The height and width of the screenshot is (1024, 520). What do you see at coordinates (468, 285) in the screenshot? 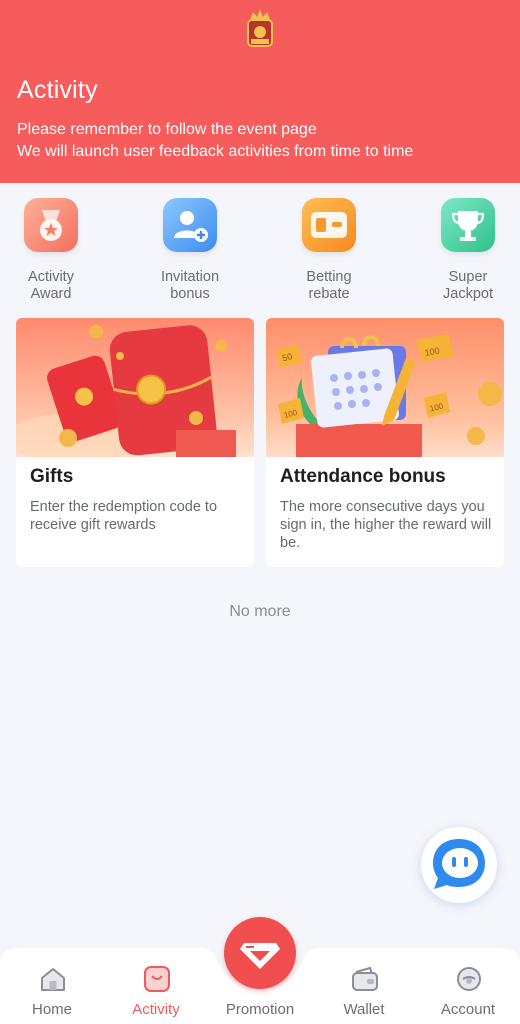
I see `super-jackpot-label: Super Jackpot` at bounding box center [468, 285].